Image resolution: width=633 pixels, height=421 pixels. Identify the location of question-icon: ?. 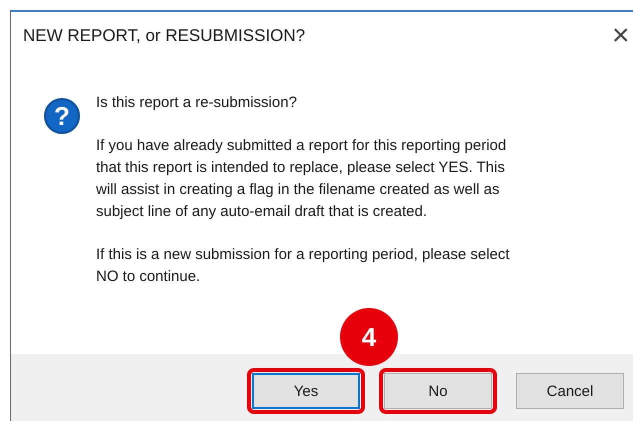
(62, 116).